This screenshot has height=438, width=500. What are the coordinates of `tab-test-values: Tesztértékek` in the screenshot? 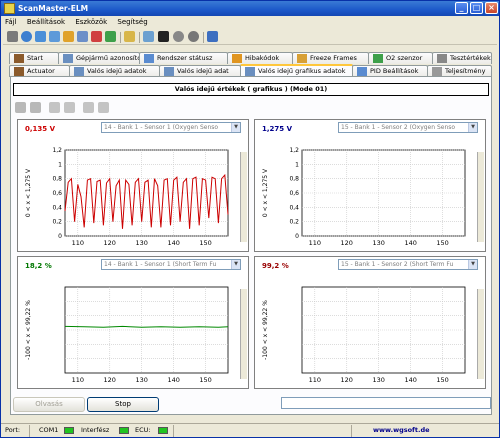 It's located at (462, 58).